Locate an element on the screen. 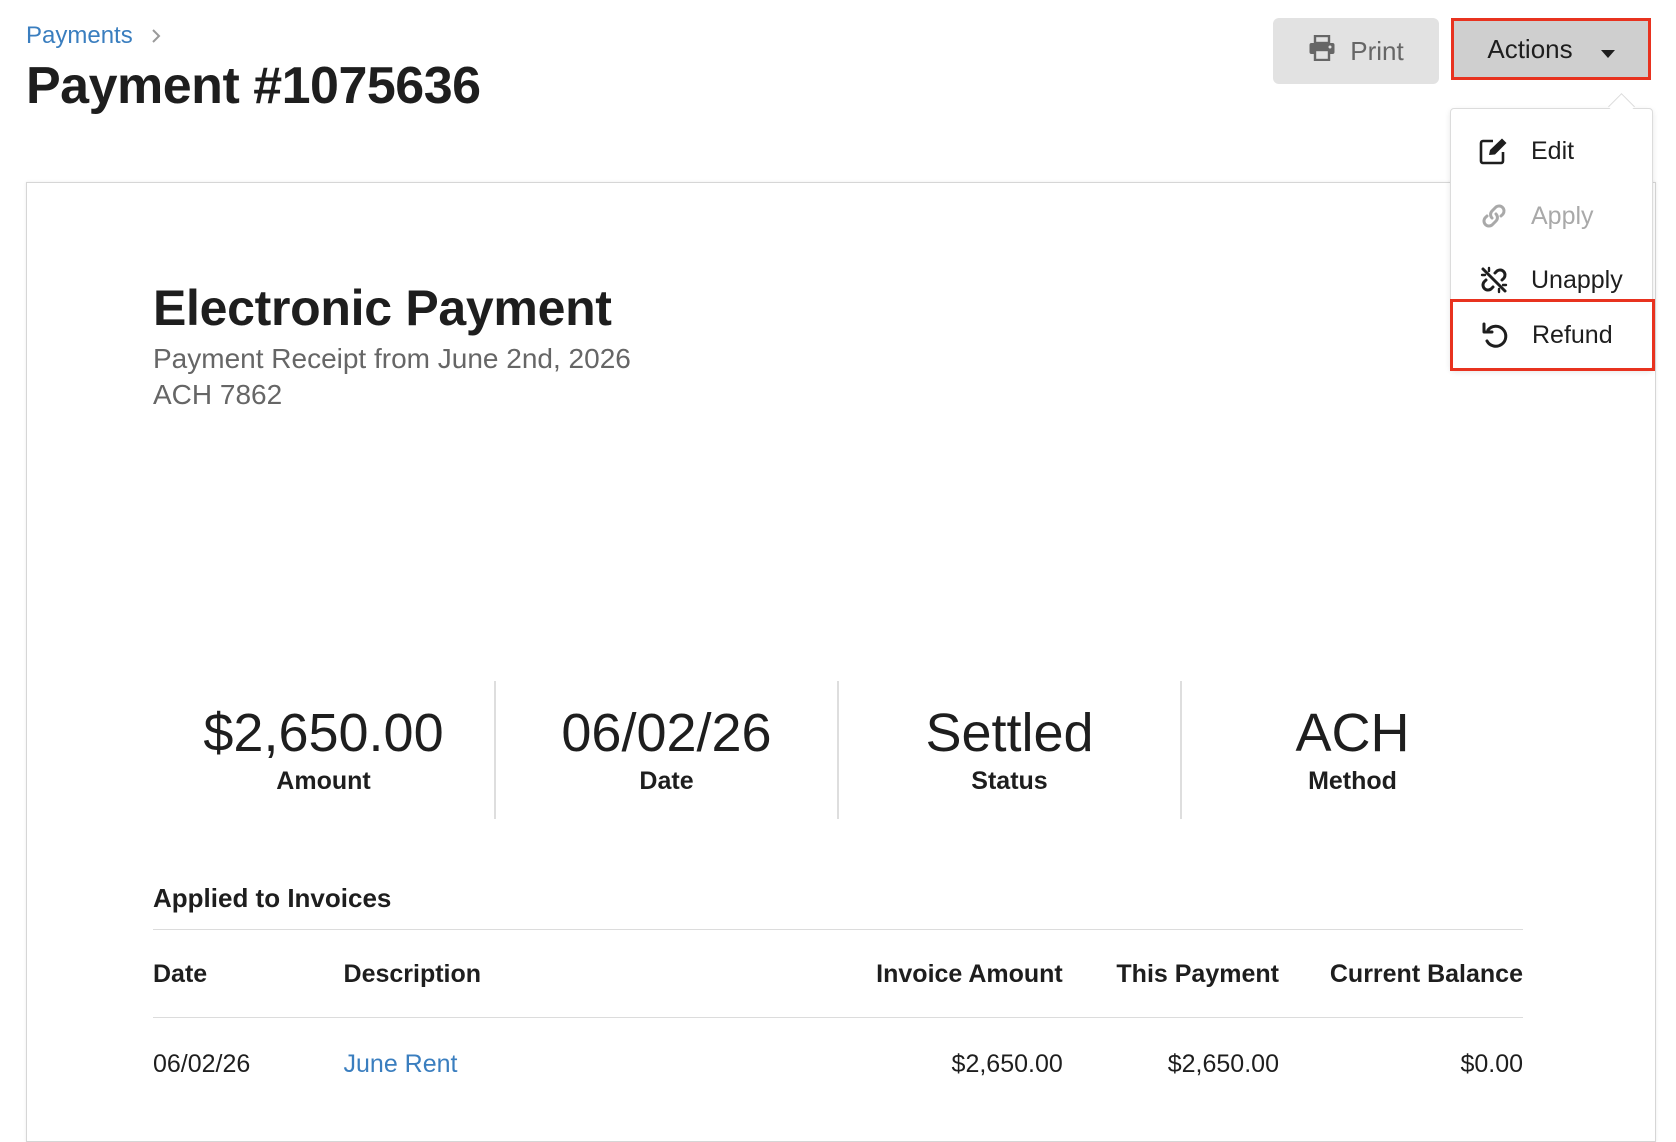  actions-dropdown-menu: Edit Apply Unapply Refund is located at coordinates (1552, 239).